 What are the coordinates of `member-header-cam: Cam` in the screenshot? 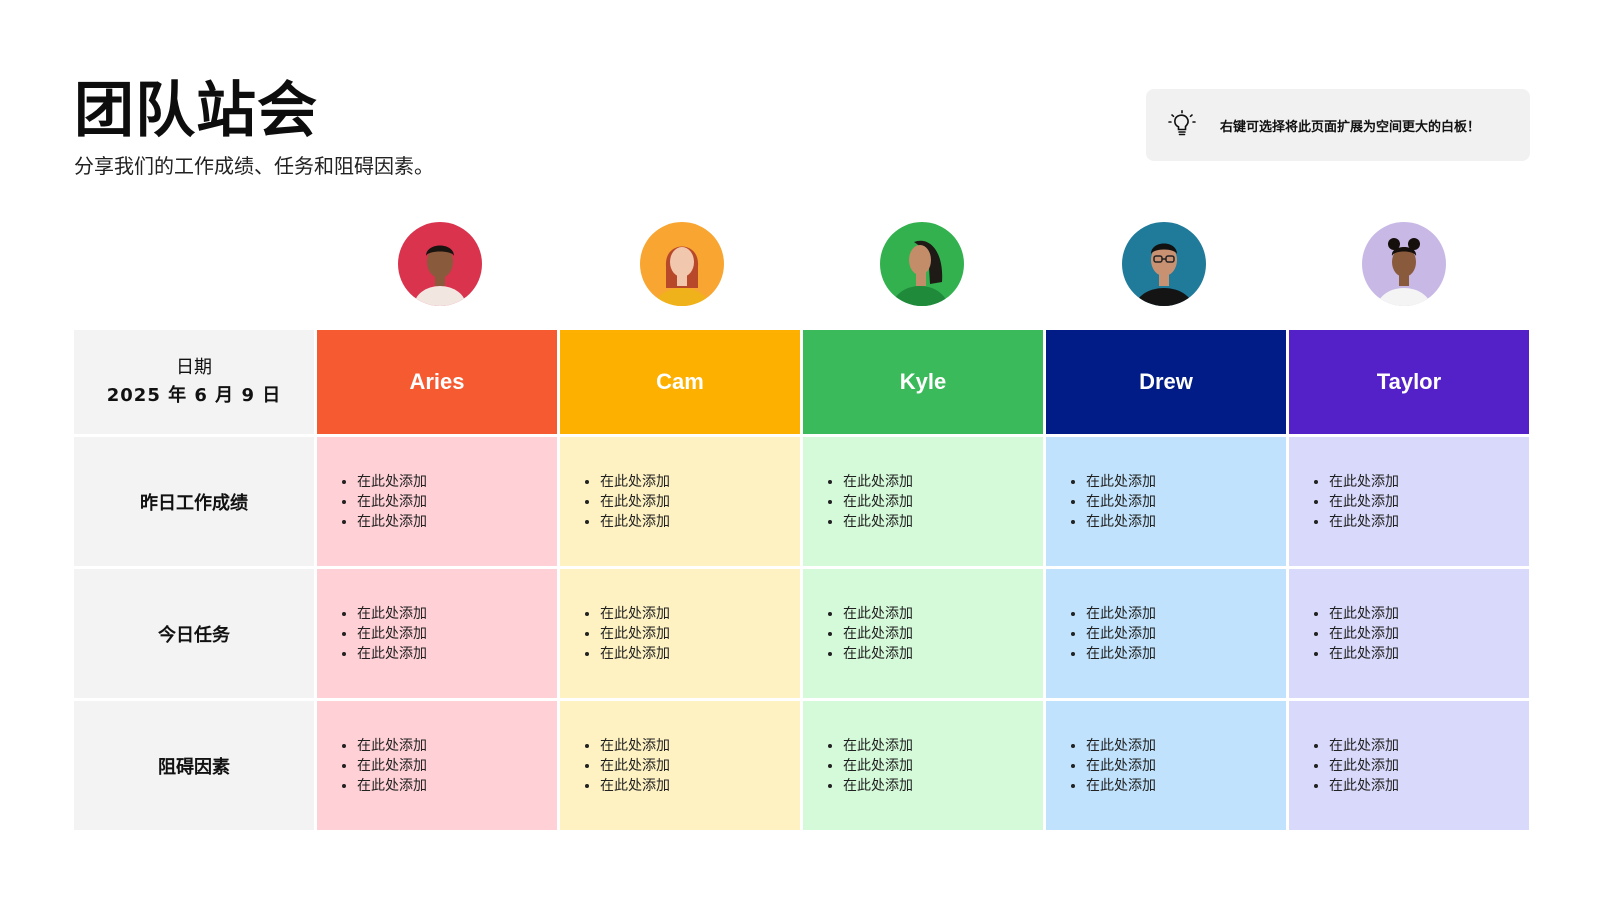 It's located at (680, 382).